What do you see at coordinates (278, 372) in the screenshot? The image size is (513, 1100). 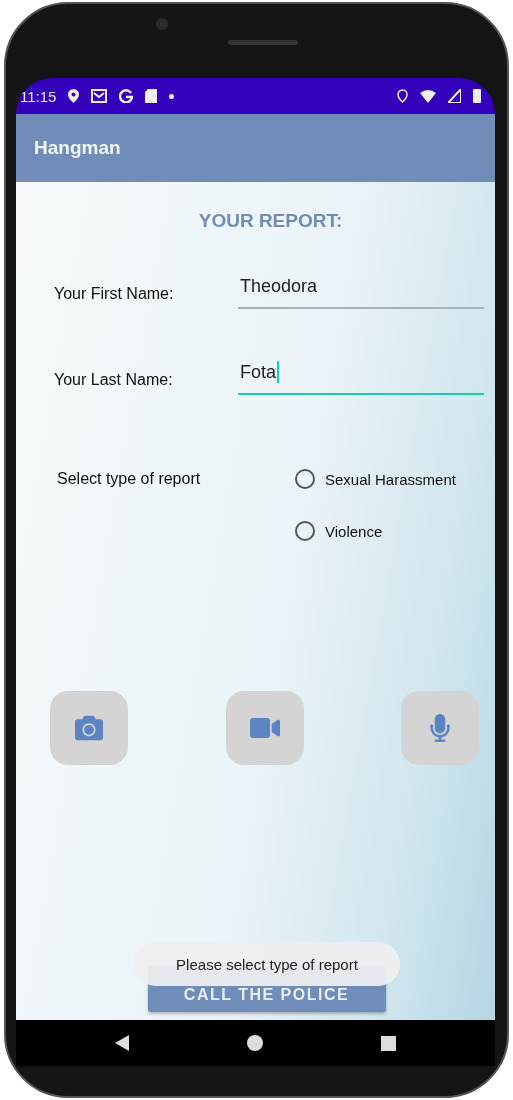 I see `text-cursor` at bounding box center [278, 372].